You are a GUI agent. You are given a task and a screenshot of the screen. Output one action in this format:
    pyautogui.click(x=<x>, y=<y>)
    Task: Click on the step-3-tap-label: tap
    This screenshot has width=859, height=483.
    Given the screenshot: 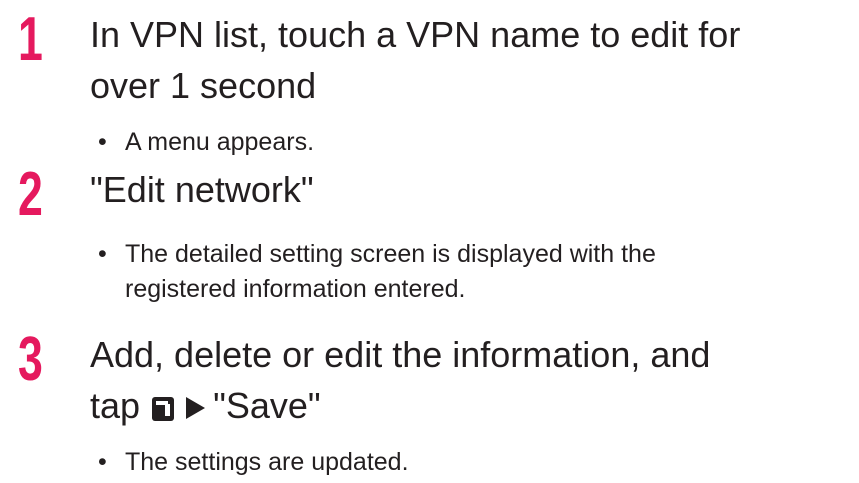 What is the action you would take?
    pyautogui.click(x=115, y=405)
    